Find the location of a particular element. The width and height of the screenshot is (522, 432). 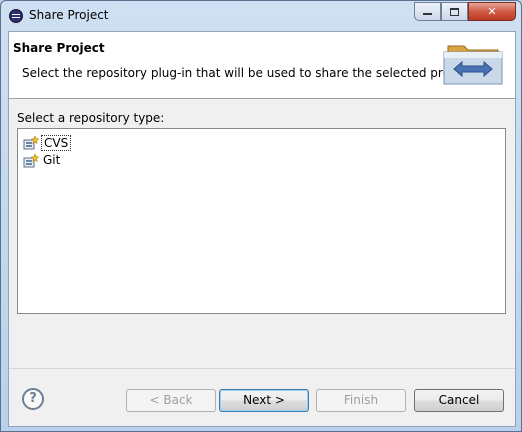

header-divider is located at coordinates (262, 98).